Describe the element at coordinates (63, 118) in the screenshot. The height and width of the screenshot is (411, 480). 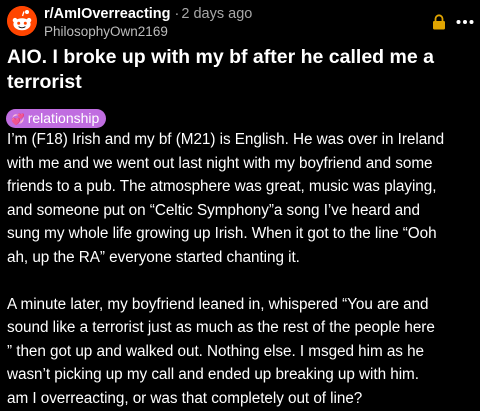
I see `flair-label: relationship` at that location.